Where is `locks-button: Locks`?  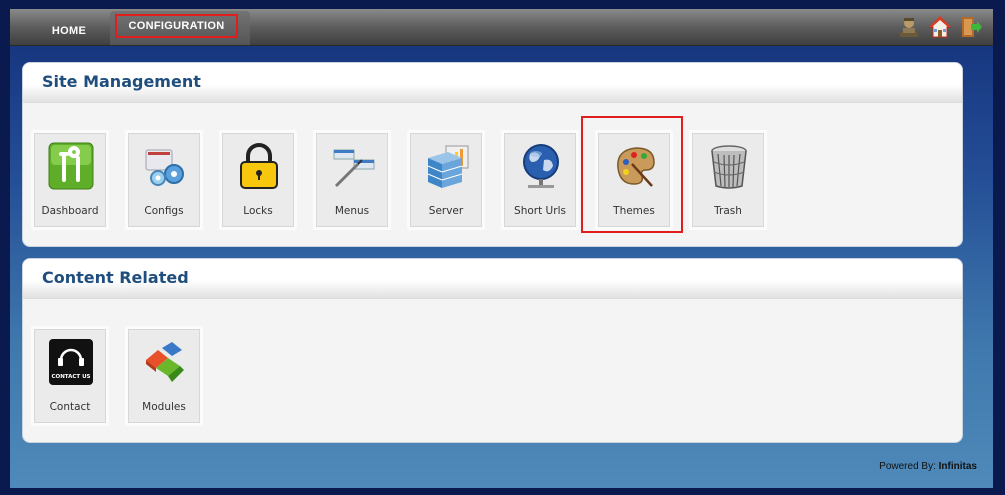 locks-button: Locks is located at coordinates (258, 180).